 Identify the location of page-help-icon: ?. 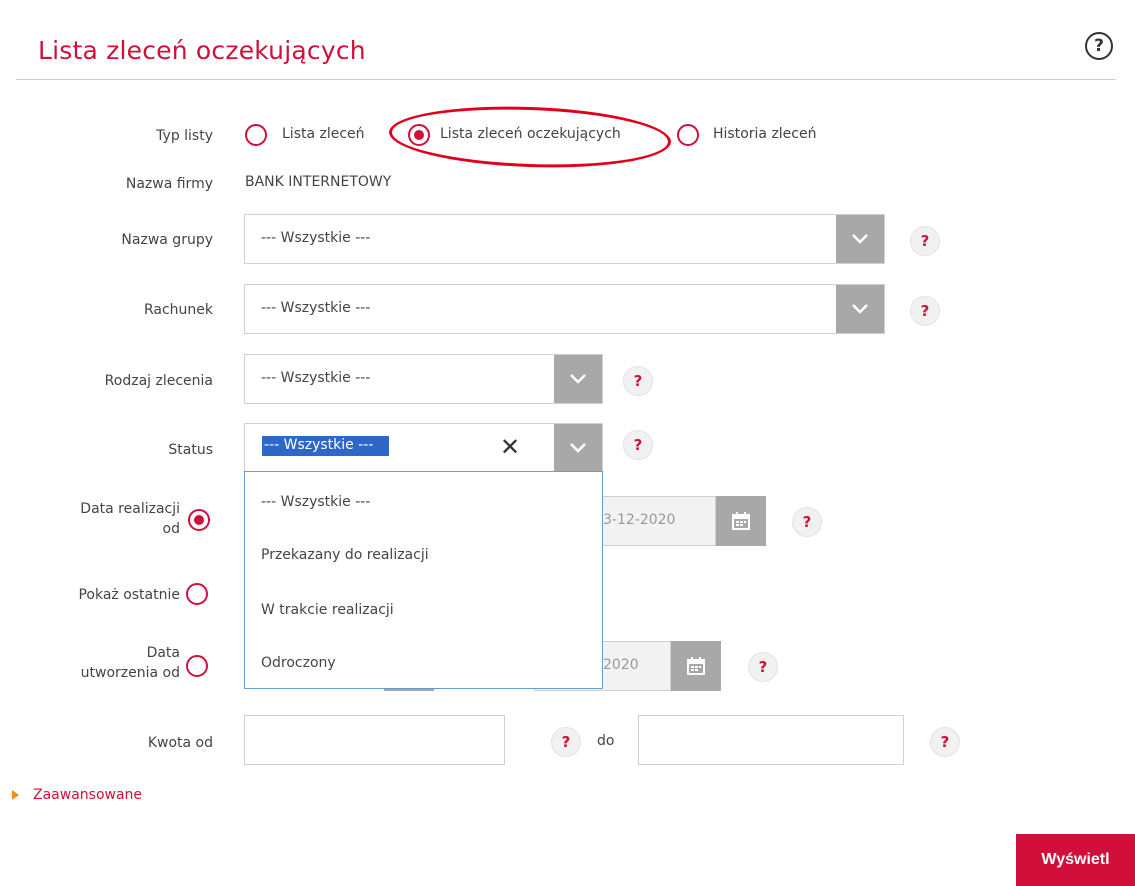
(1099, 46).